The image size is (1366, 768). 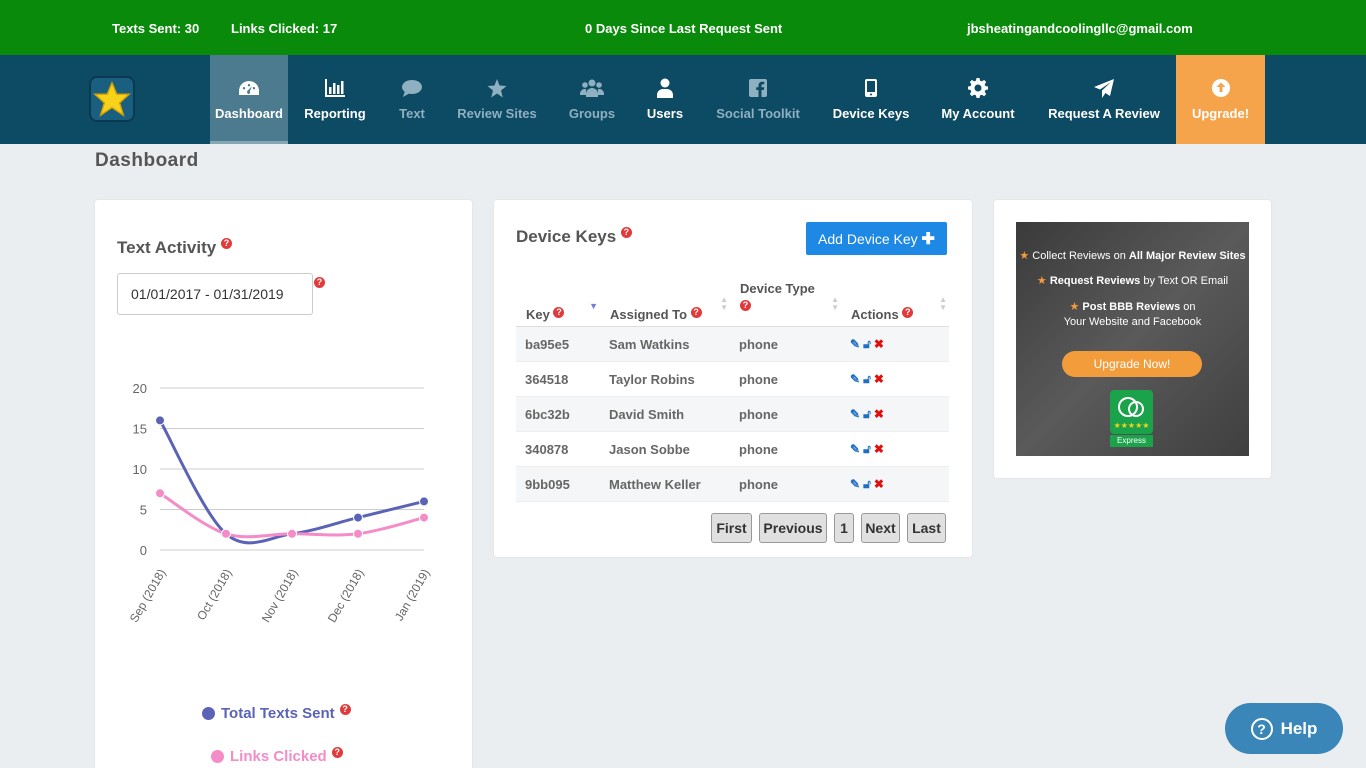 What do you see at coordinates (412, 88) in the screenshot?
I see `speech-bubble-icon` at bounding box center [412, 88].